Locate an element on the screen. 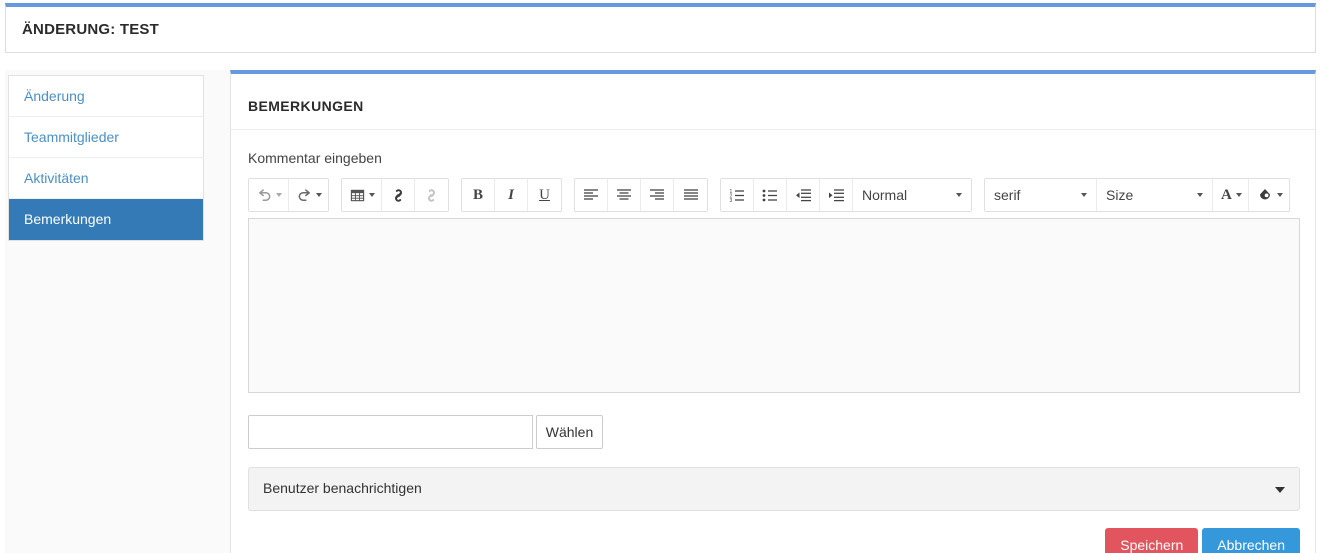 This screenshot has height=553, width=1321. undo-caret-icon is located at coordinates (279, 195).